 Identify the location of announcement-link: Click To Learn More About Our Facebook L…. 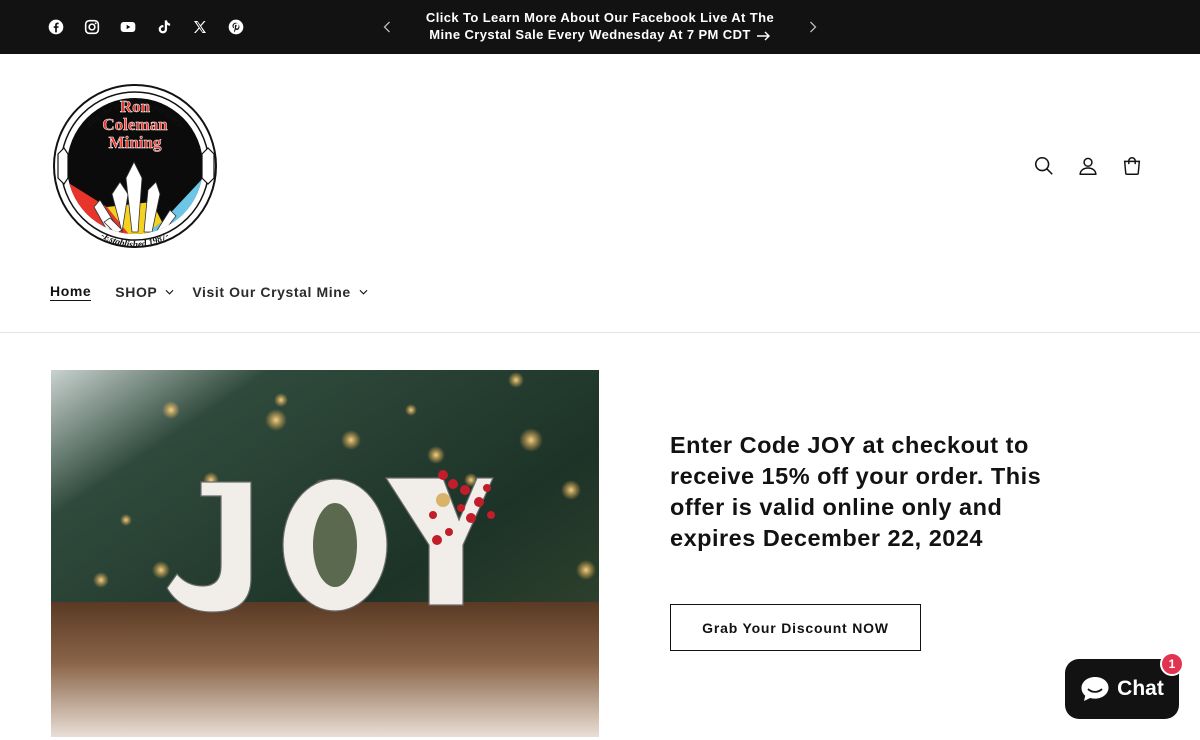
(600, 26).